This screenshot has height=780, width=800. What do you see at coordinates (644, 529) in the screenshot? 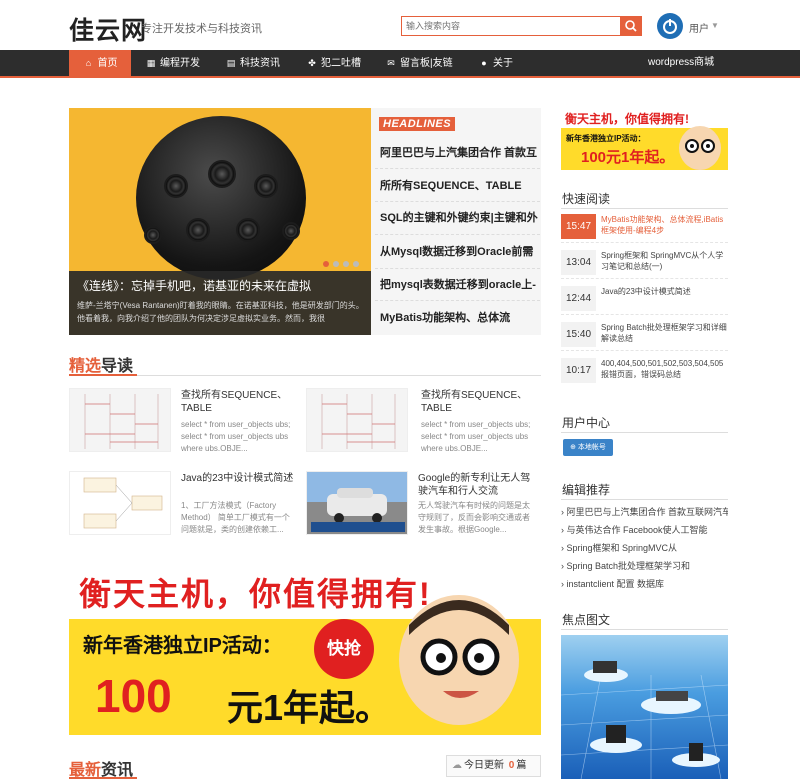
I see `editor-pick-link: › 与英伟达合作 Facebook使人工智能` at bounding box center [644, 529].